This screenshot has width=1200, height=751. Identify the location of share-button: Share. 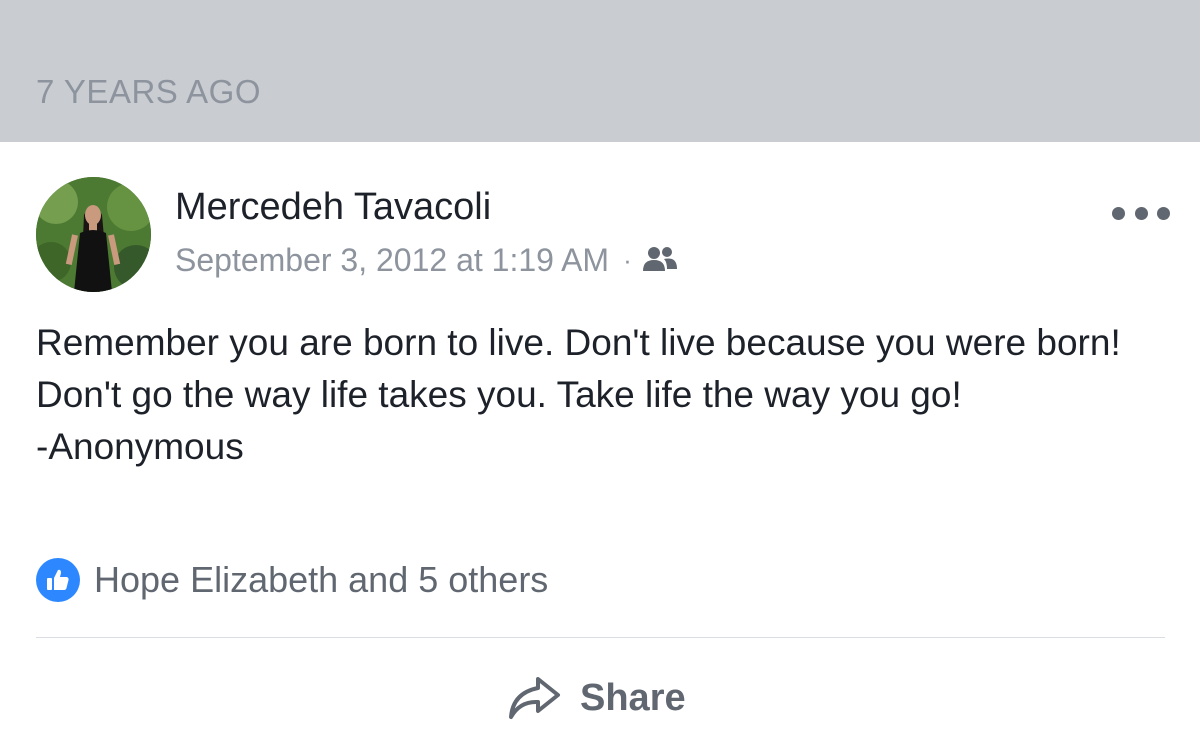
(596, 698).